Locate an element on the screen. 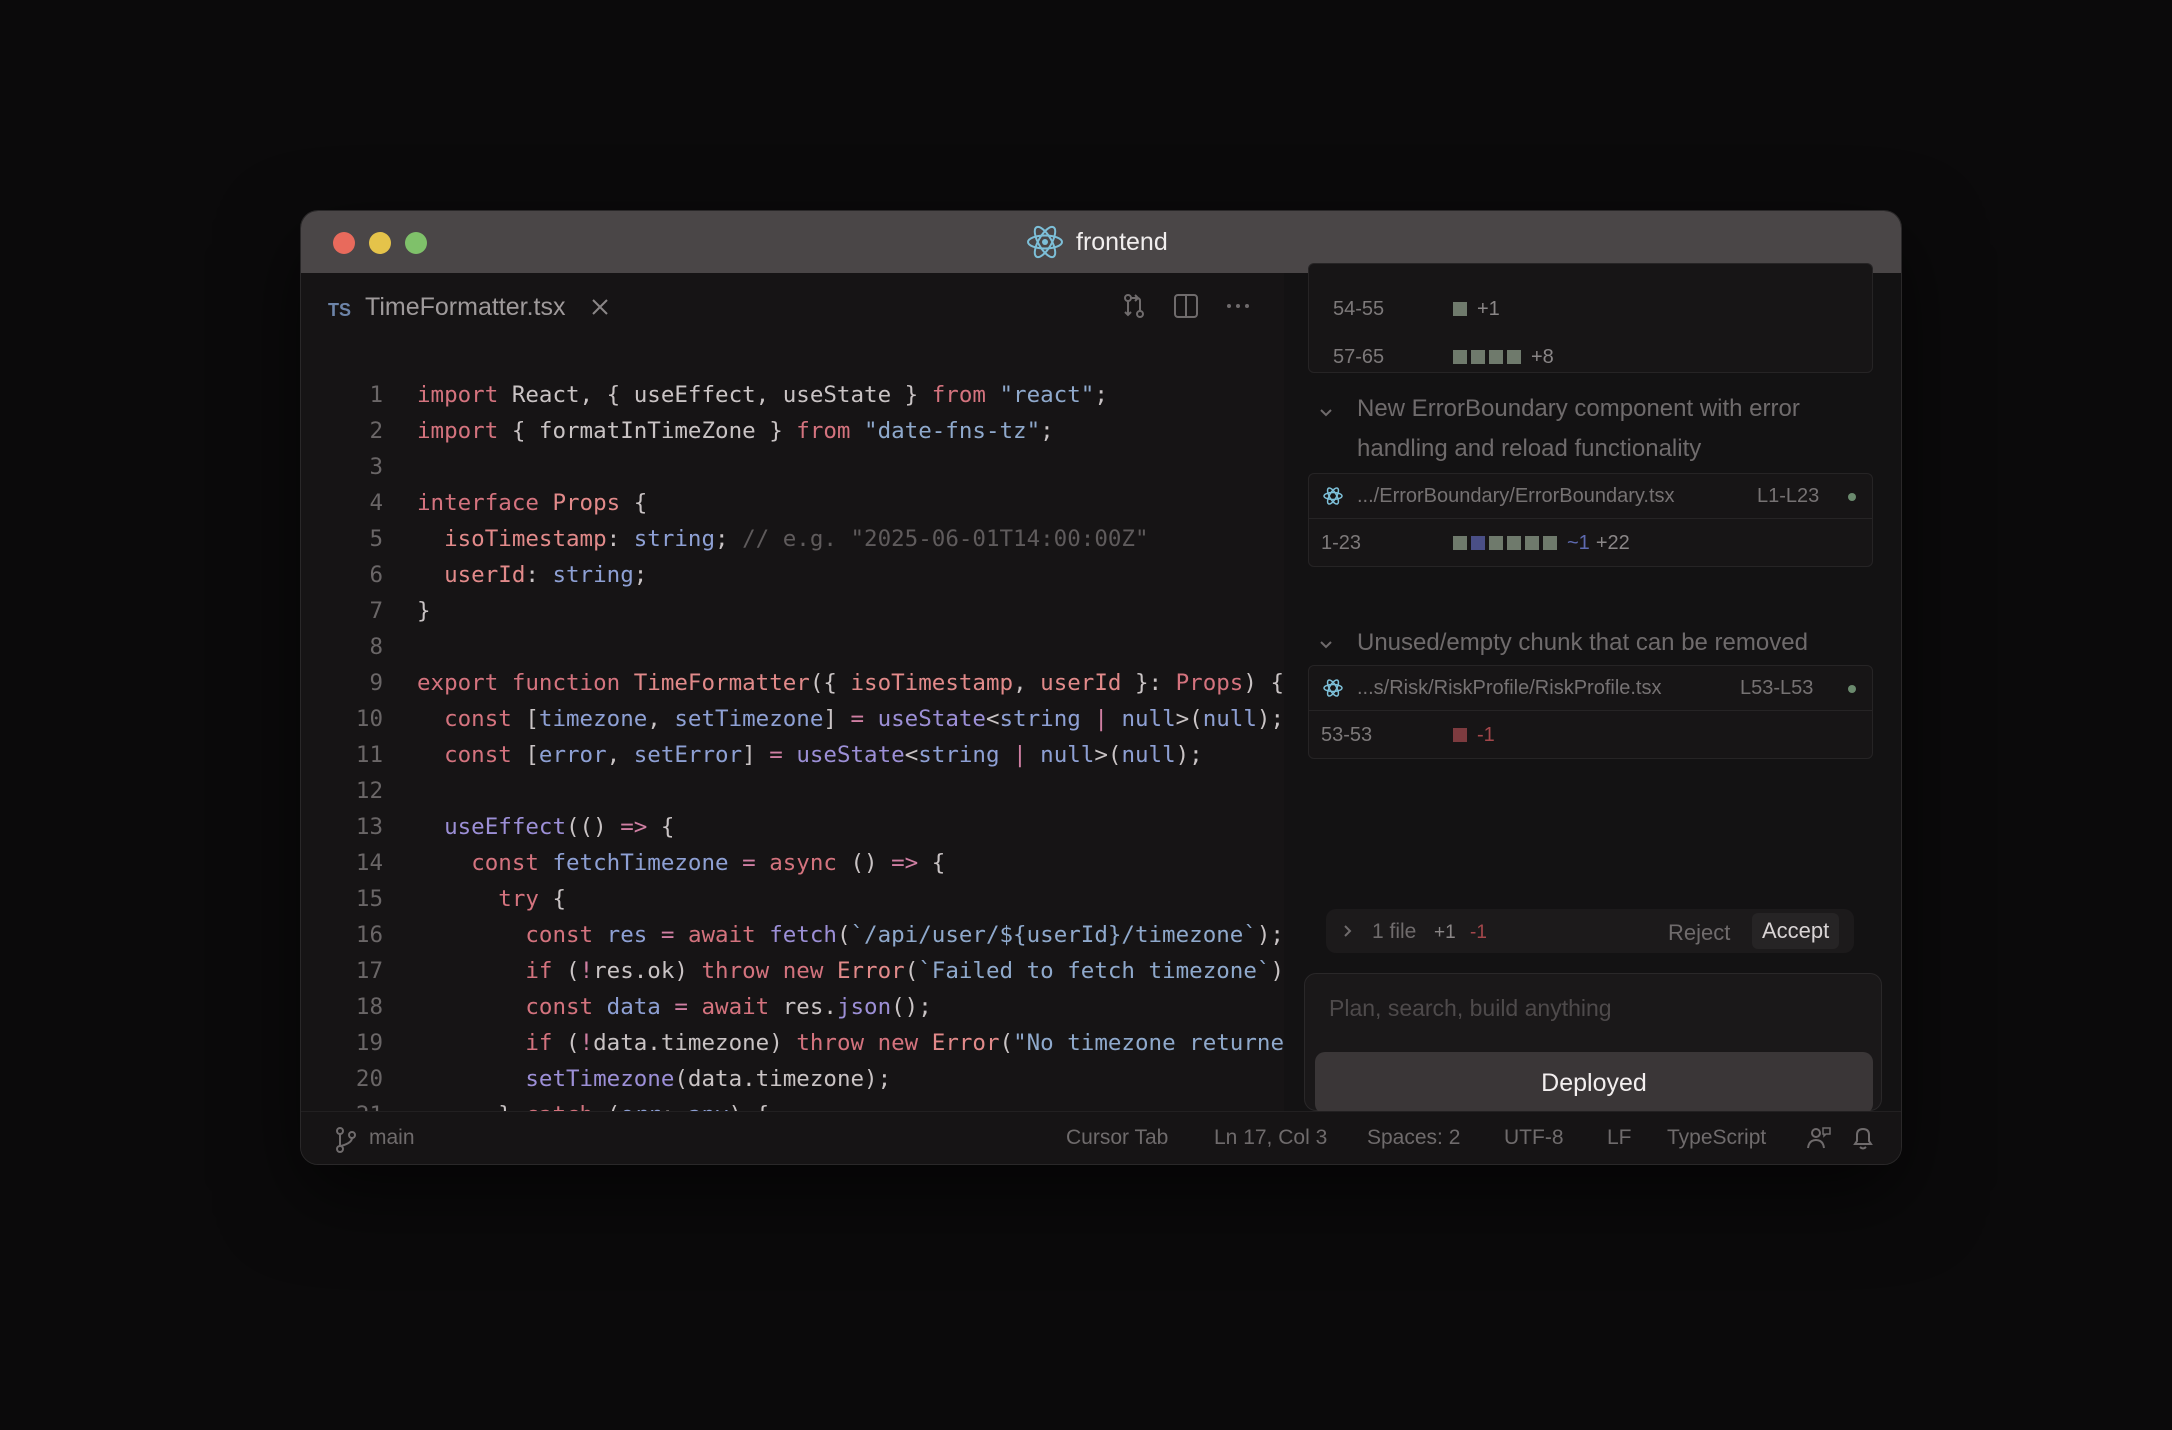 The height and width of the screenshot is (1430, 2172). close-window-button is located at coordinates (344, 243).